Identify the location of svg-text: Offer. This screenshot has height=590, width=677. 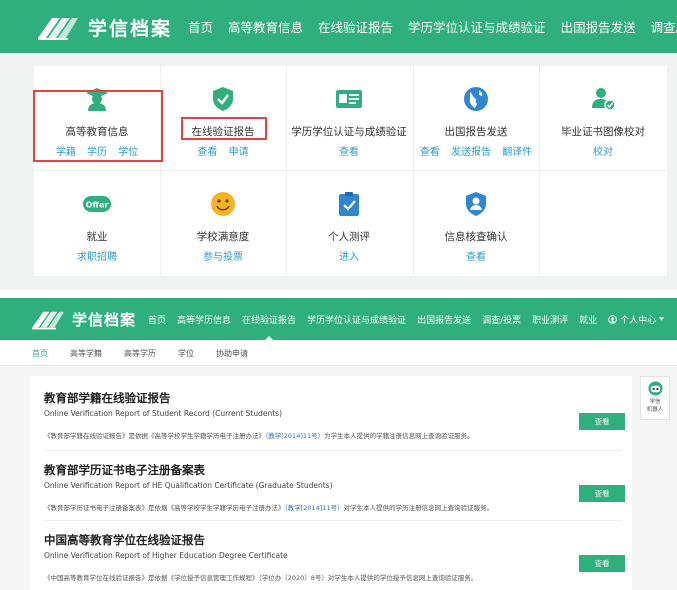
(97, 205).